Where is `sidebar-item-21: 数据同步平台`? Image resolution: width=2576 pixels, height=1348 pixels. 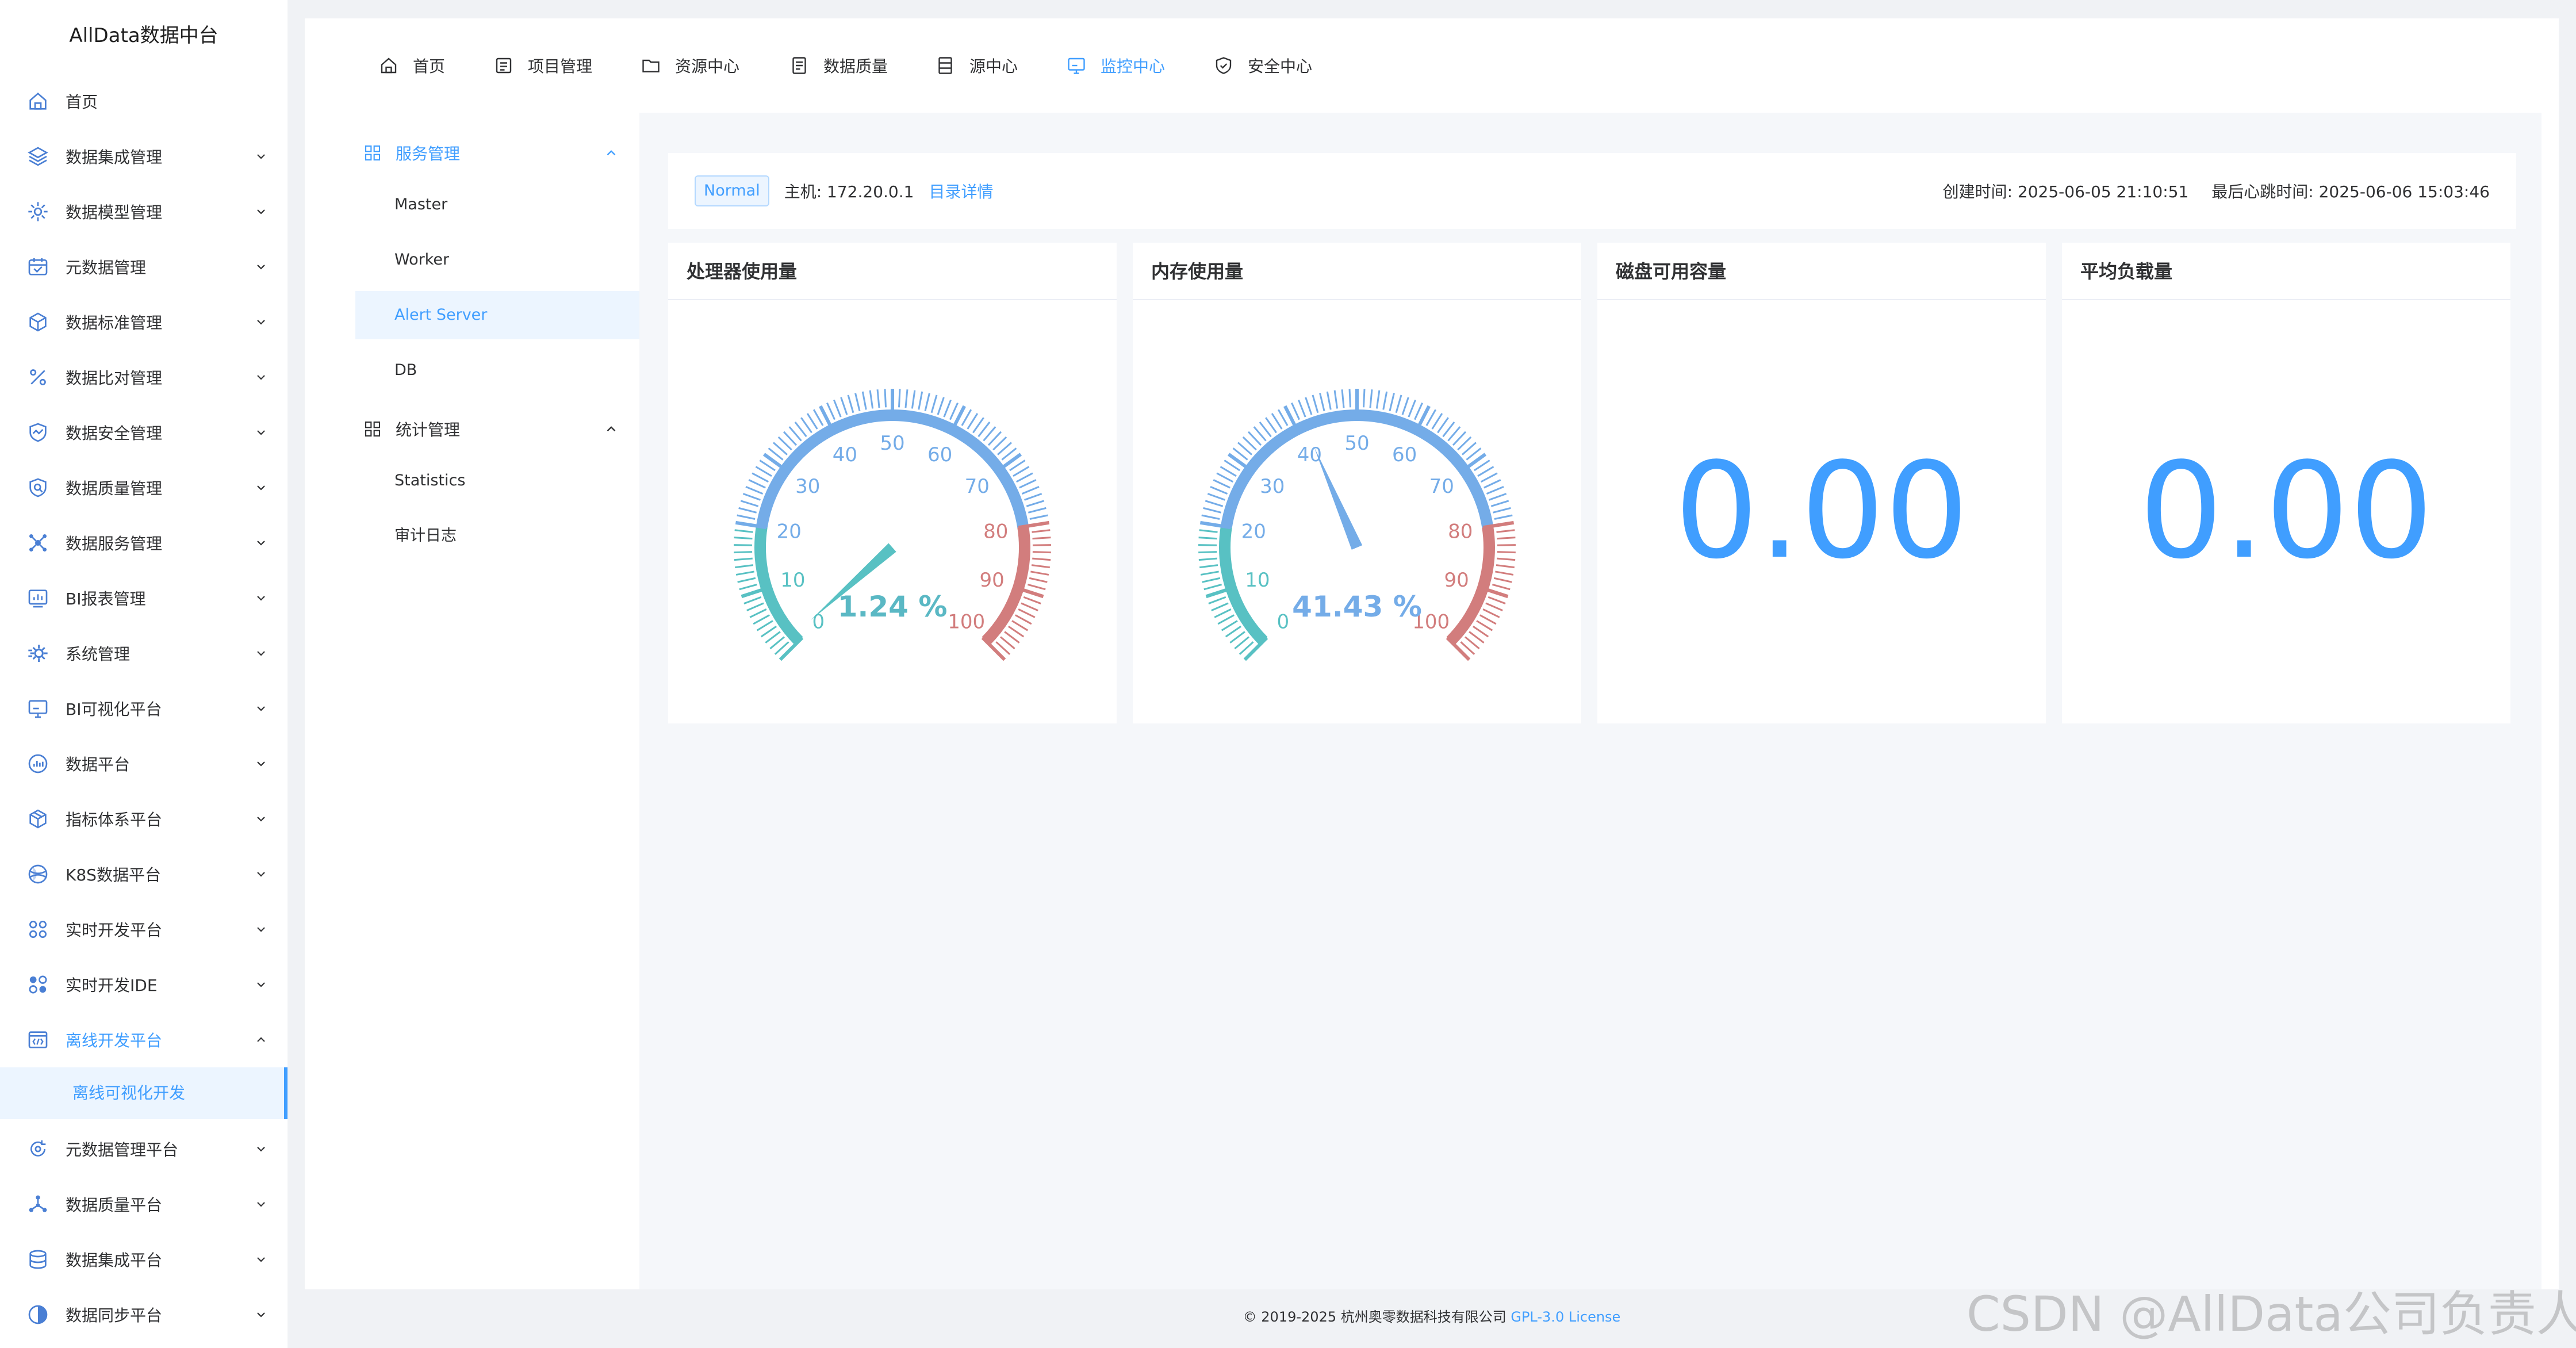
sidebar-item-21: 数据同步平台 is located at coordinates (144, 1315).